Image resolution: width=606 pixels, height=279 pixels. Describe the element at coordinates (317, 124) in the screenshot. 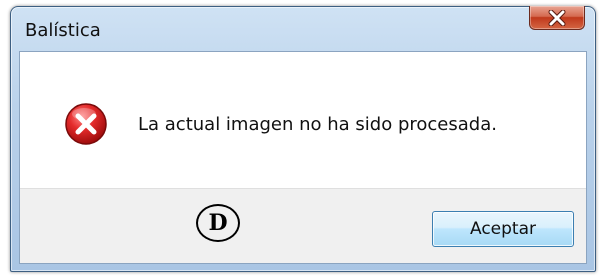

I see `error-message: La actual imagen no ha sido procesada.` at that location.